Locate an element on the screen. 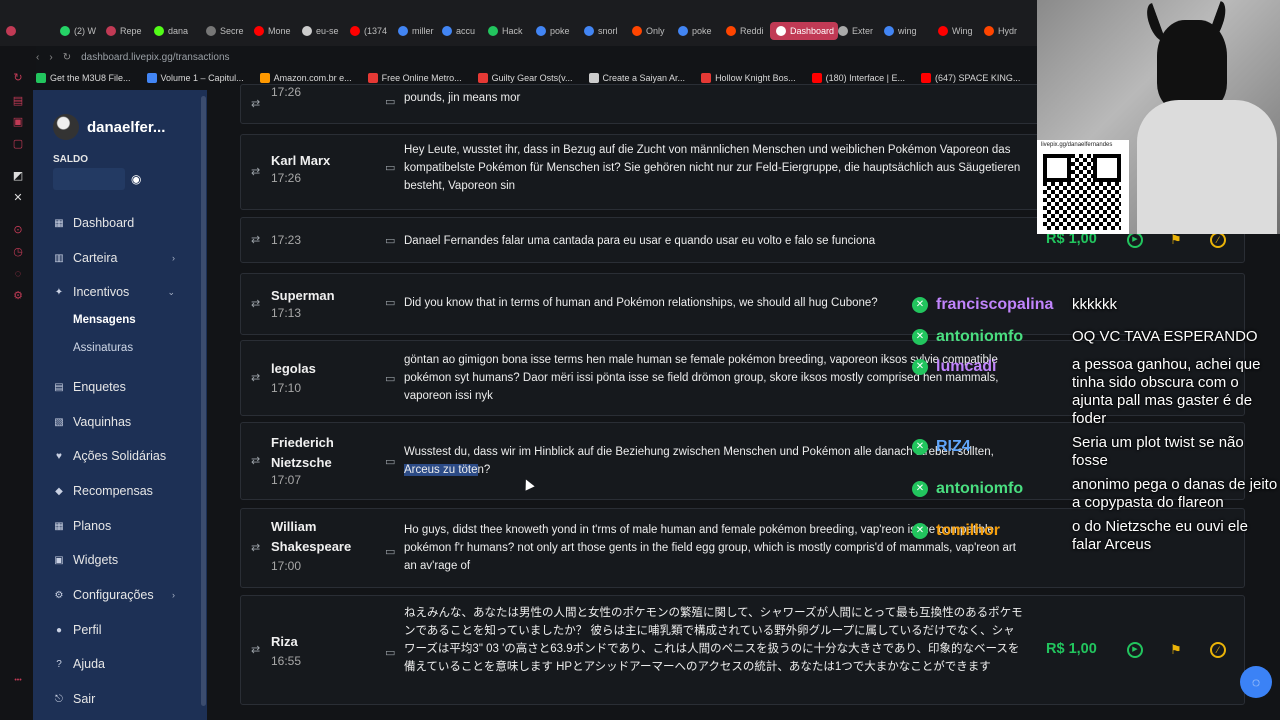 This screenshot has width=1280, height=720. chat-username: antoniomfo is located at coordinates (980, 336).